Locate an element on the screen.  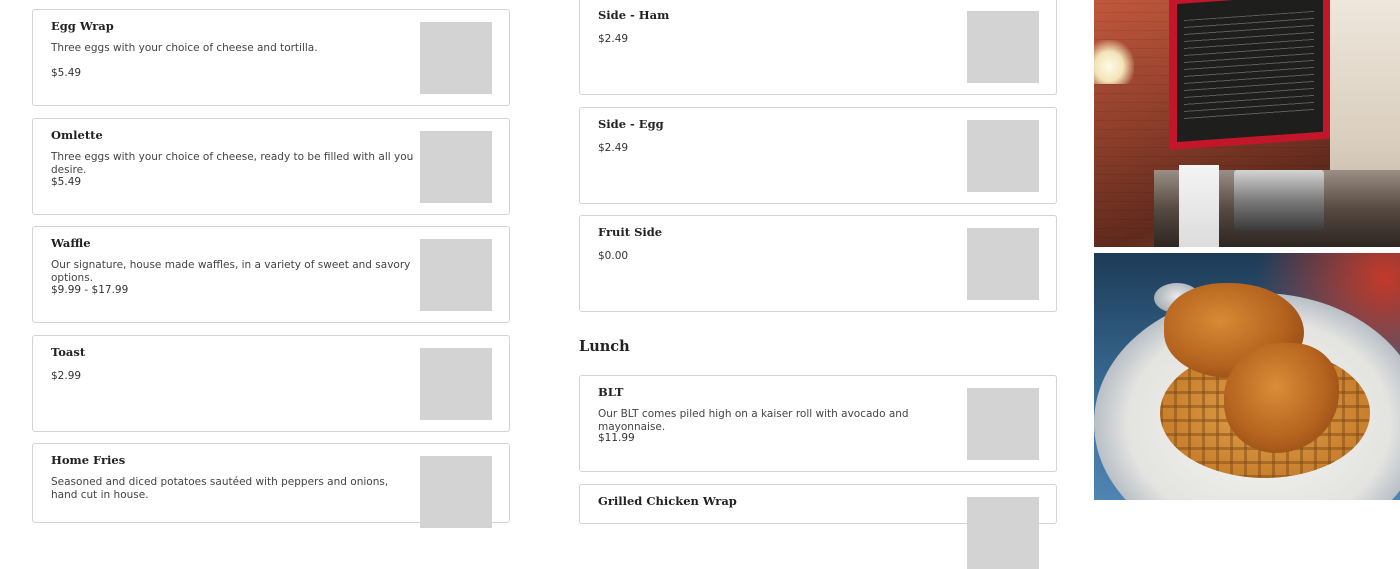
menu-item-name: Egg Wrap is located at coordinates (82, 26).